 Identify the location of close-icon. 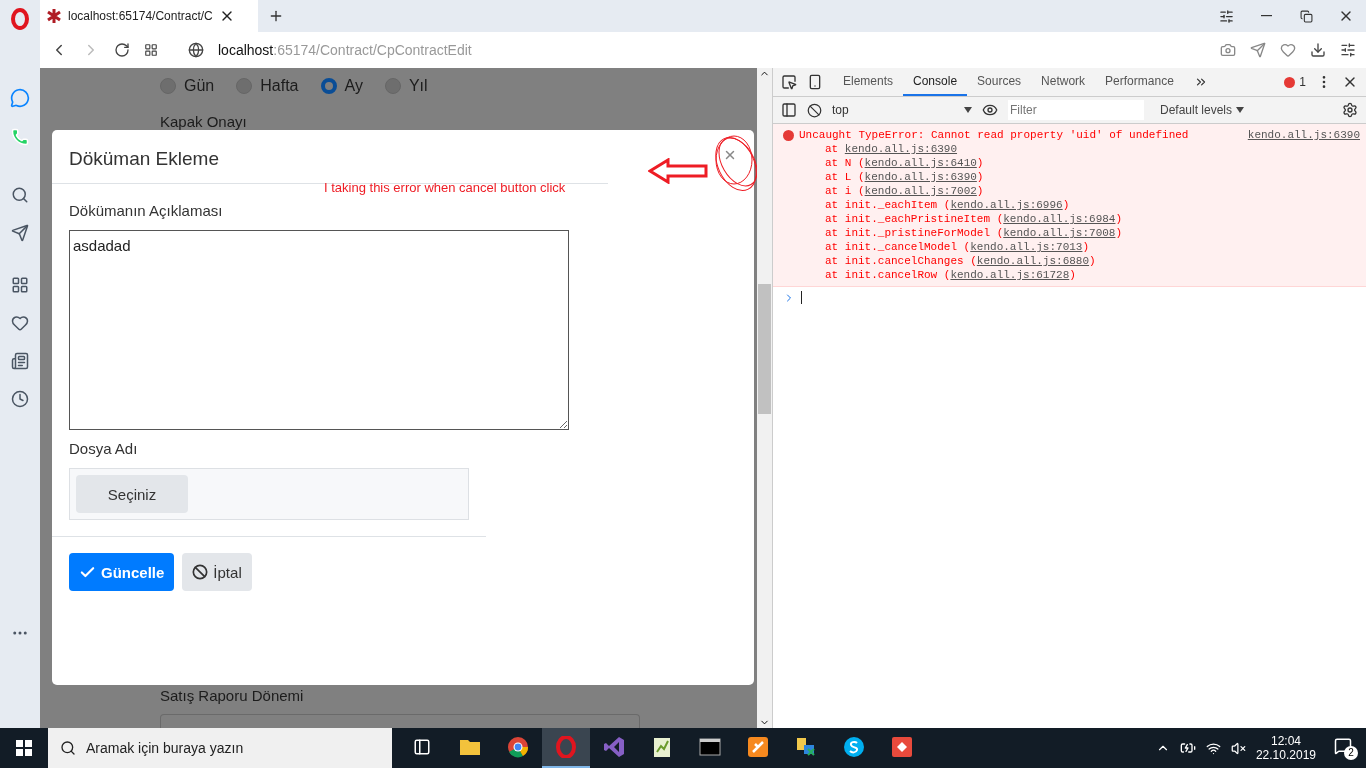
(730, 155).